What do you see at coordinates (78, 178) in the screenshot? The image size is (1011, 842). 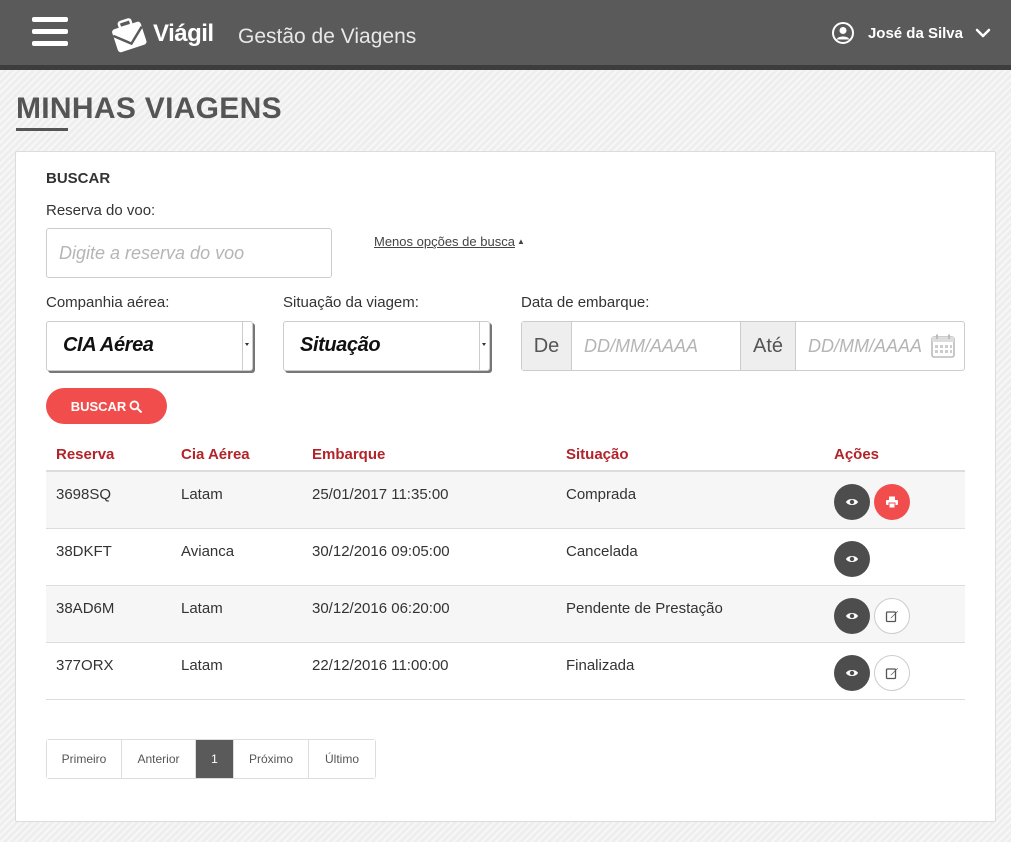 I see `search-section-title: BUSCAR` at bounding box center [78, 178].